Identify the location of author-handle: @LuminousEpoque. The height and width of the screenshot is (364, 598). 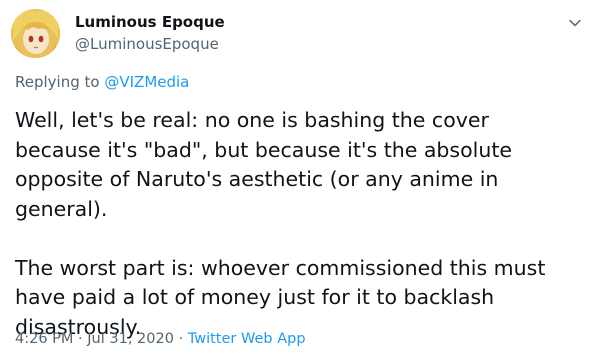
(147, 44).